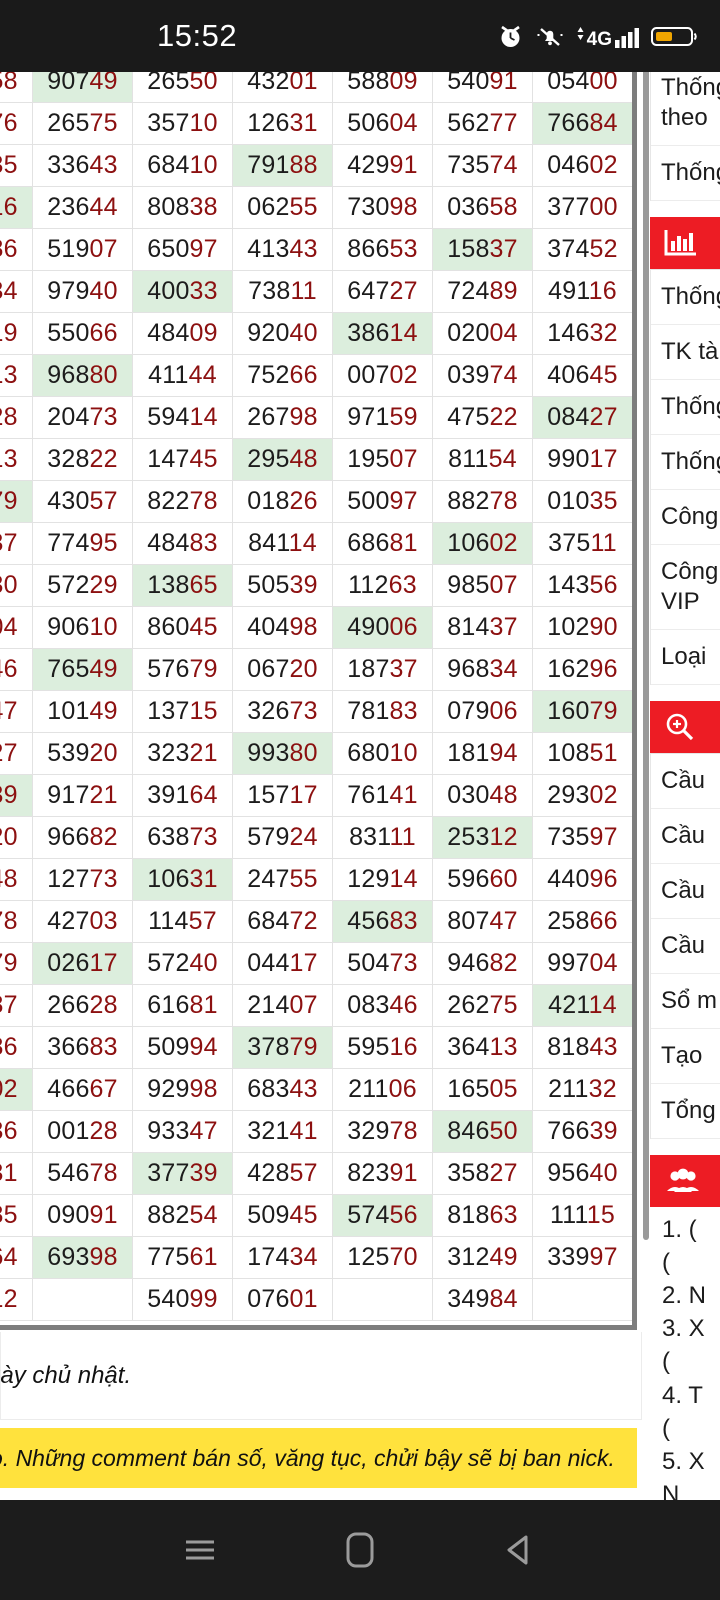 The width and height of the screenshot is (720, 1600). What do you see at coordinates (635, 544) in the screenshot?
I see `lottery-number-cell: 43048` at bounding box center [635, 544].